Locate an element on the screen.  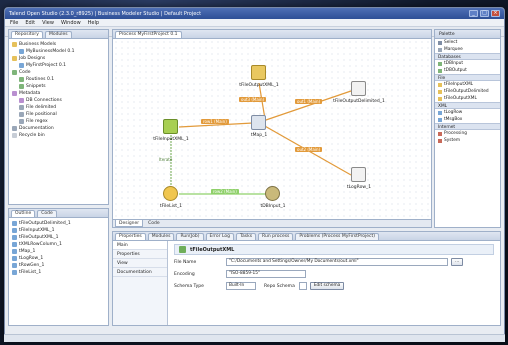
outline-item: tFileInputXML_1 is located at coordinates (58, 230).